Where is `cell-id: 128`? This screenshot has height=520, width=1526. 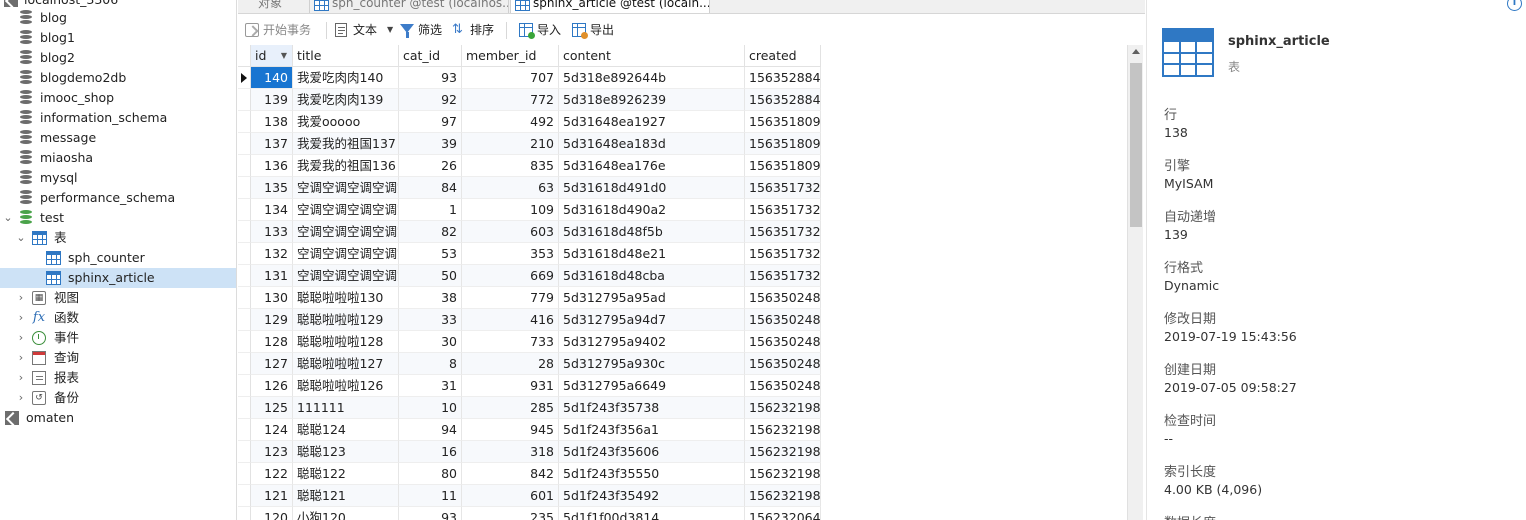 cell-id: 128 is located at coordinates (272, 342).